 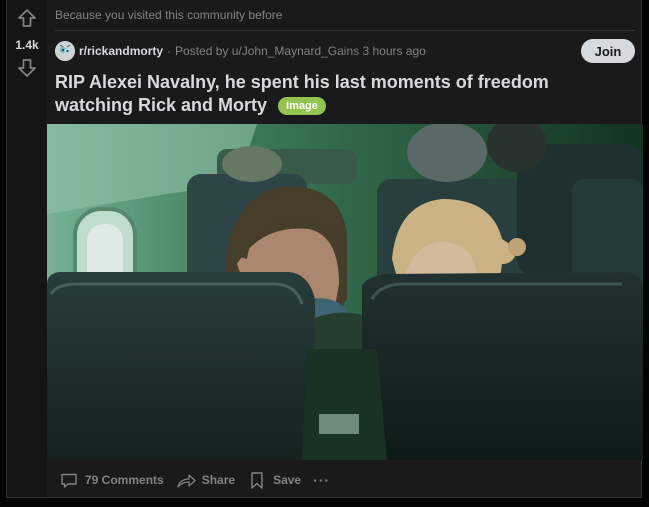 I want to click on join-button: Join, so click(x=608, y=51).